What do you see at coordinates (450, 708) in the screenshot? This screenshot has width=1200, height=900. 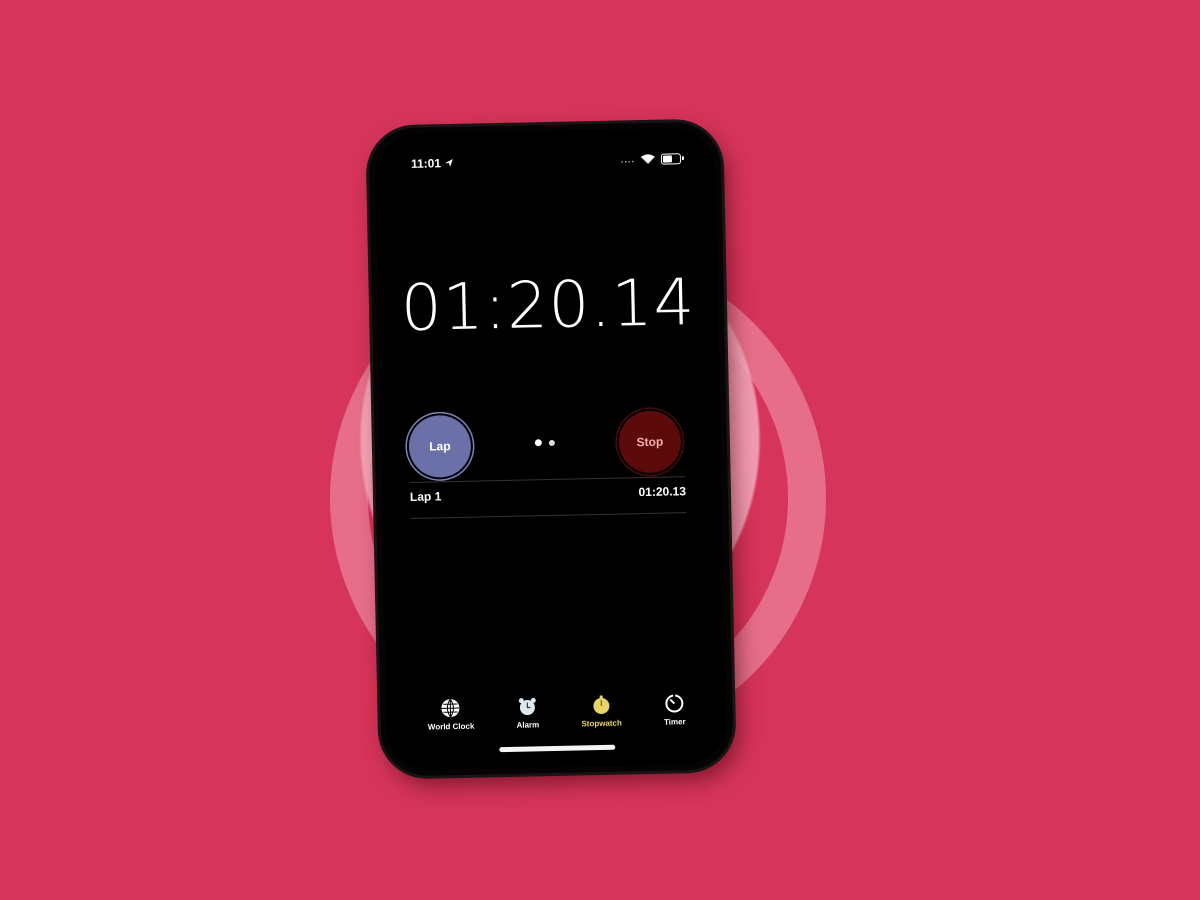 I see `globe-icon` at bounding box center [450, 708].